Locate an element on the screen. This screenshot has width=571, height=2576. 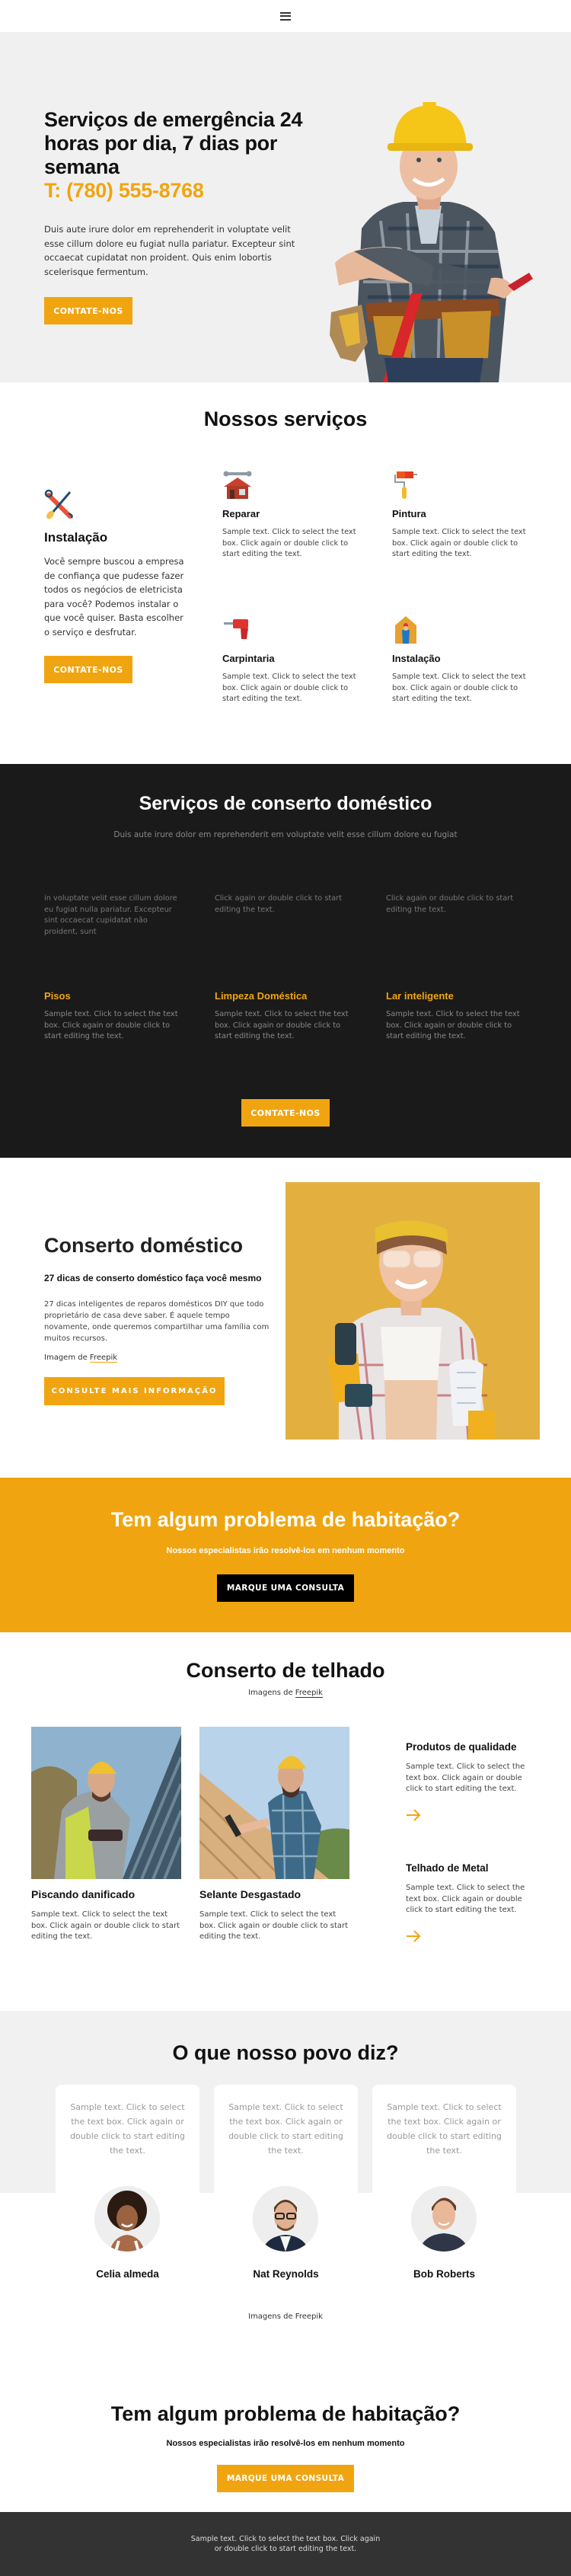
home-services-title: Serviços de conserto doméstico is located at coordinates (285, 803).